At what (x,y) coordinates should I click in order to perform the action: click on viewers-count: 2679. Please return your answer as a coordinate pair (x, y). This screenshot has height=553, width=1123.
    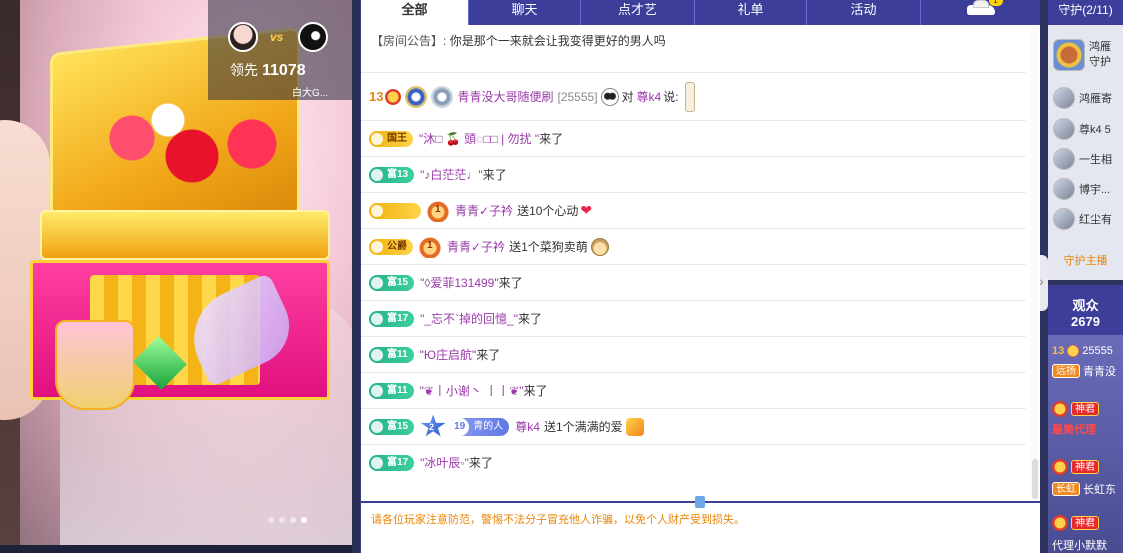
    Looking at the image, I should click on (1085, 321).